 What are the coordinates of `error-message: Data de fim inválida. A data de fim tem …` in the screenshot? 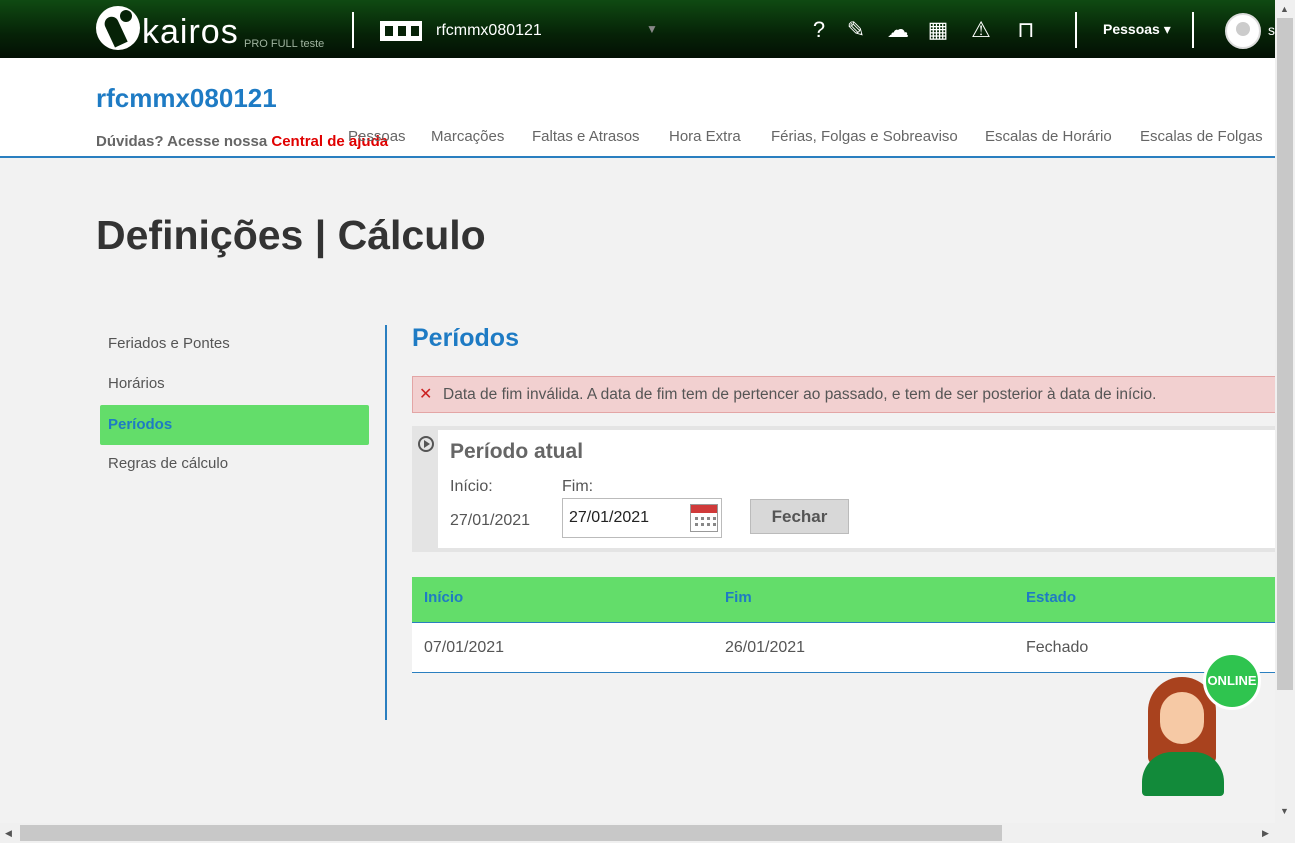 It's located at (800, 394).